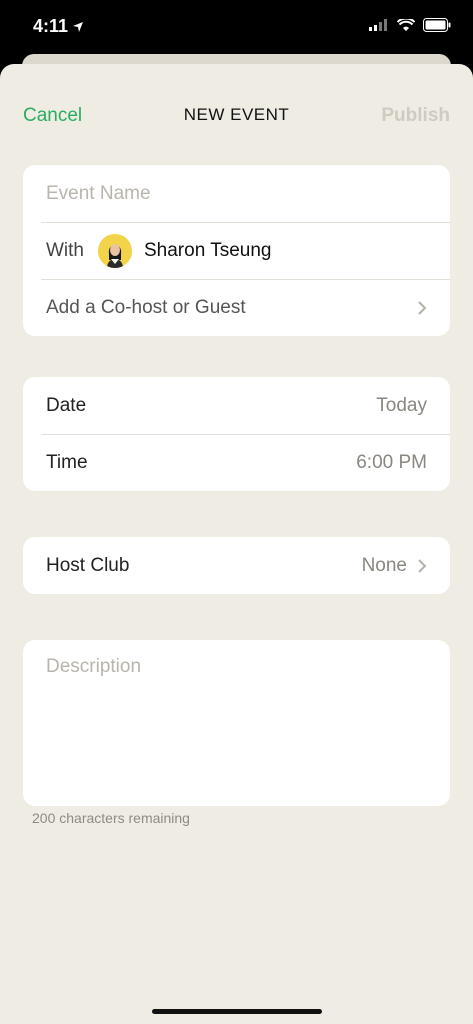  I want to click on schedule-card: Date Today Time 6:00 PM, so click(236, 434).